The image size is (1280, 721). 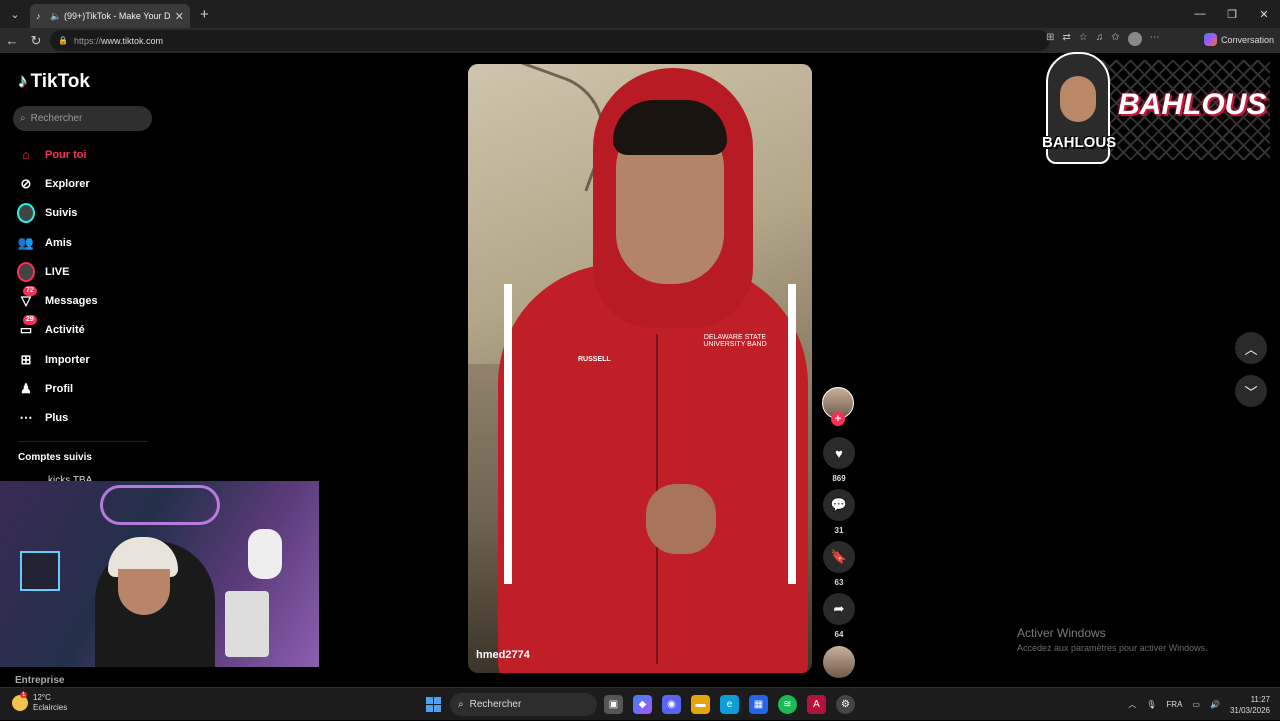 I want to click on sidebar-item-label: Explorer, so click(x=67, y=183).